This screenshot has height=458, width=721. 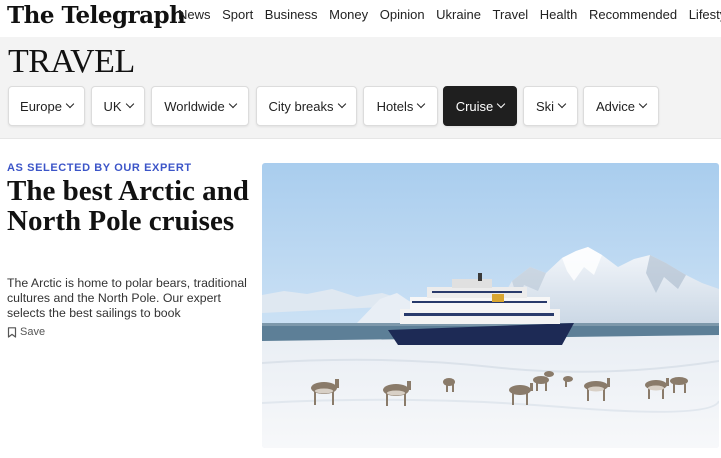 What do you see at coordinates (474, 106) in the screenshot?
I see `chip-label: Cruise` at bounding box center [474, 106].